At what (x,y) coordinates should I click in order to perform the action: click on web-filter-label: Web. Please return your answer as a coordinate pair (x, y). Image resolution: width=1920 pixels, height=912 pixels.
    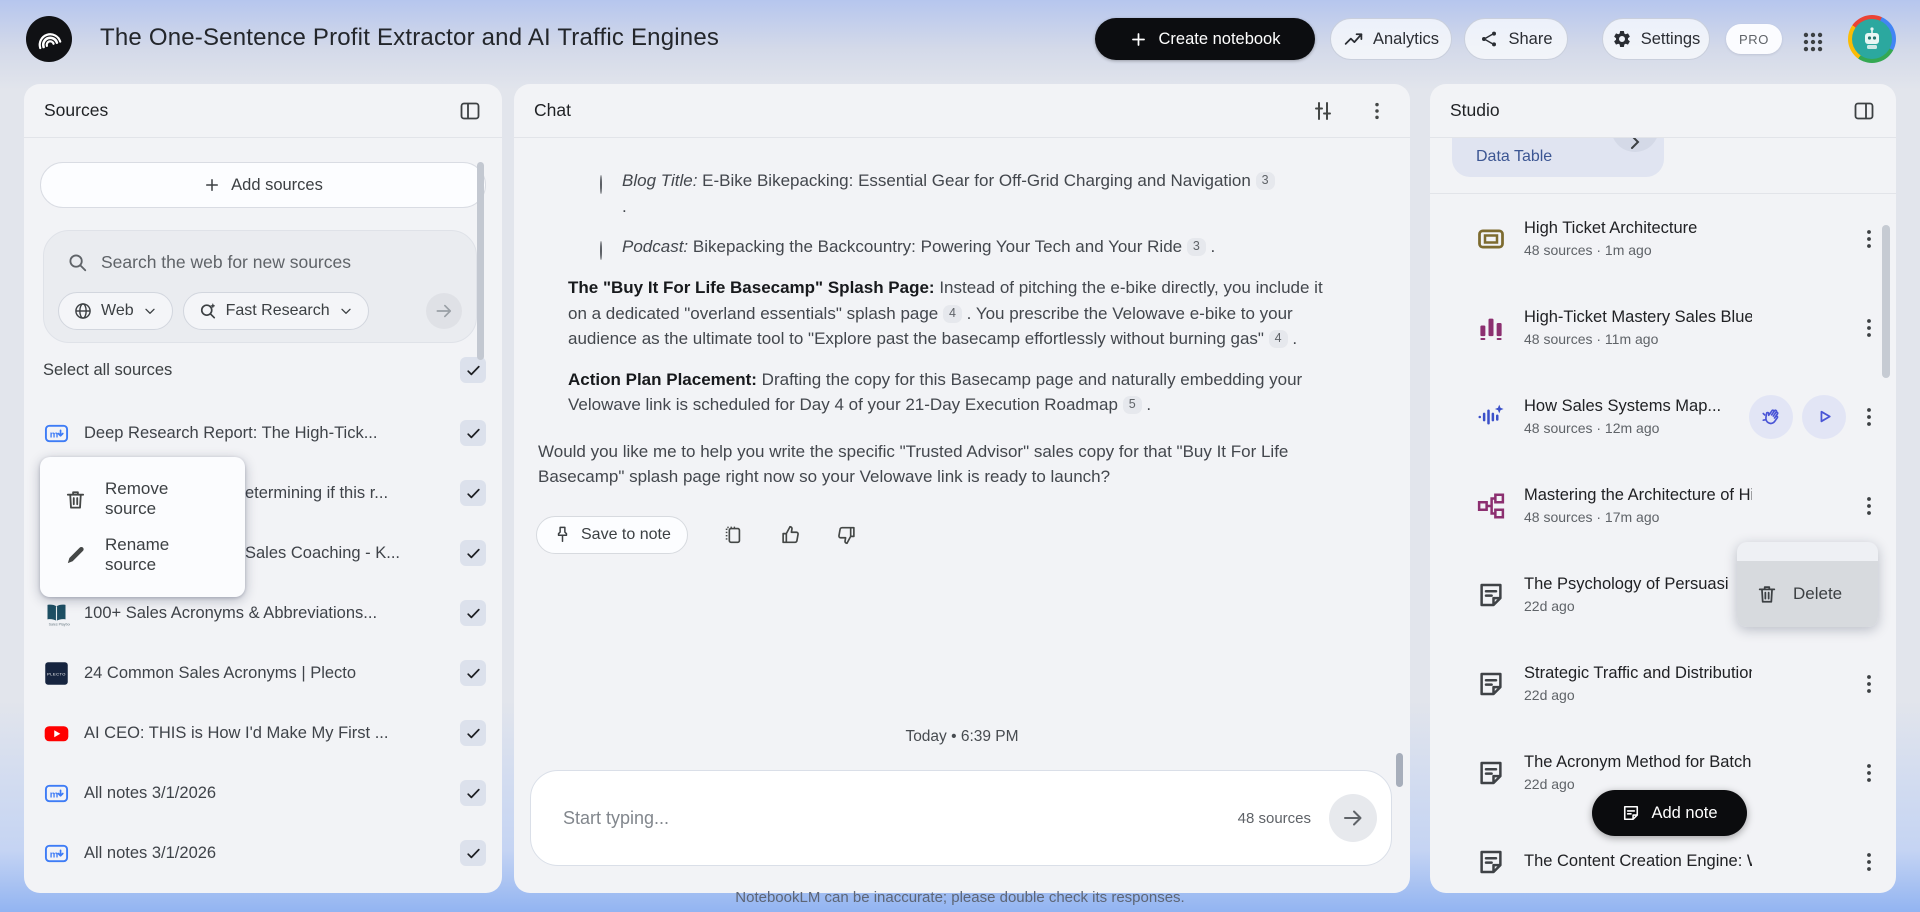
    Looking at the image, I should click on (117, 310).